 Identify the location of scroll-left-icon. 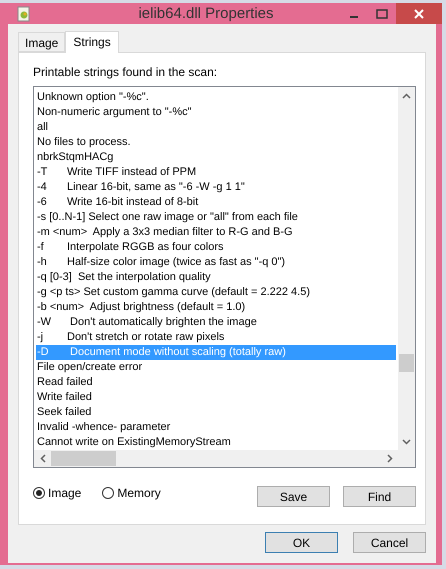
(43, 458).